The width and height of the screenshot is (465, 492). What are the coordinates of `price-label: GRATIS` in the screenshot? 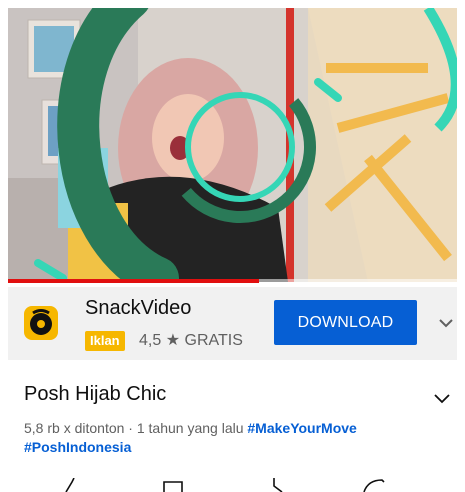 It's located at (213, 340).